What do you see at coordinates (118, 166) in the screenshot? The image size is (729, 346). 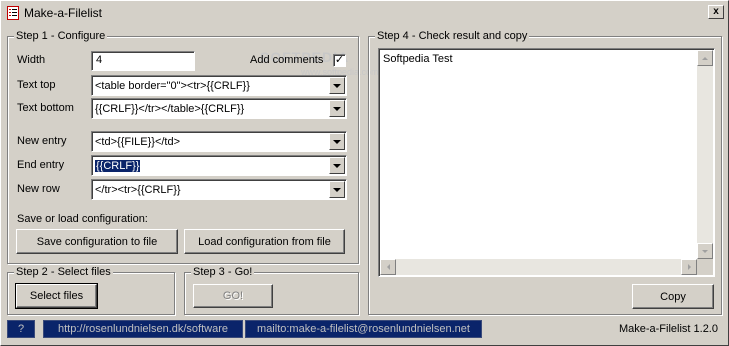 I see `end-entry-value: {{CRLF}}` at bounding box center [118, 166].